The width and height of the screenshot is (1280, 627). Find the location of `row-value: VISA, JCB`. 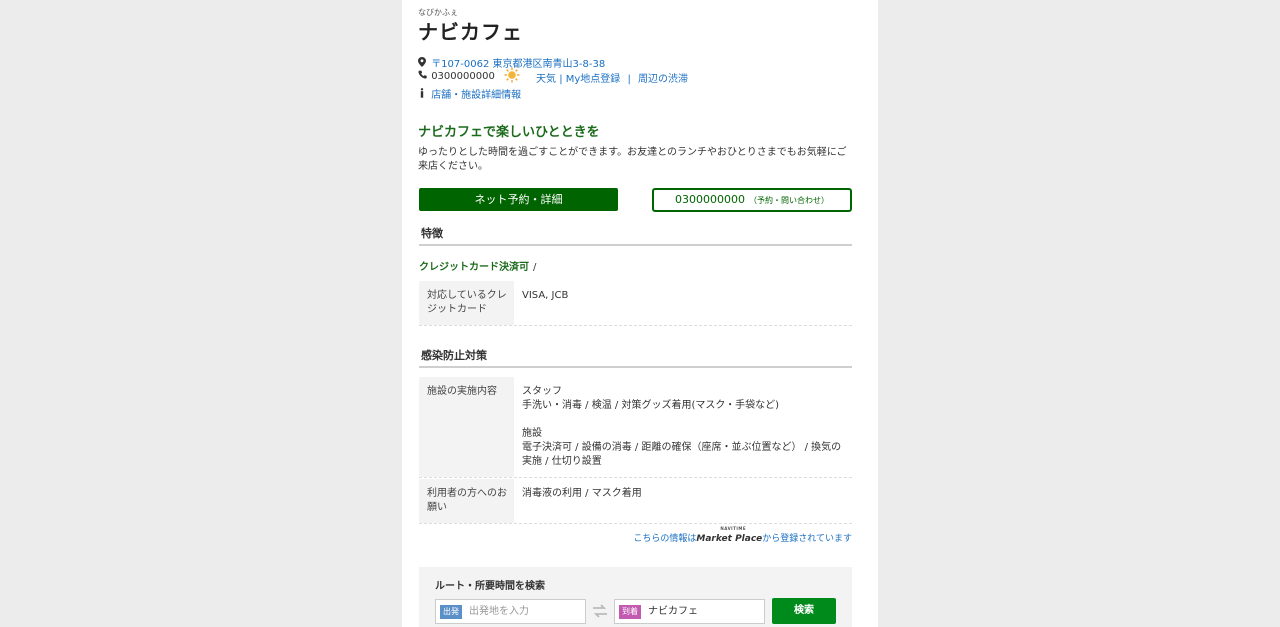

row-value: VISA, JCB is located at coordinates (545, 295).